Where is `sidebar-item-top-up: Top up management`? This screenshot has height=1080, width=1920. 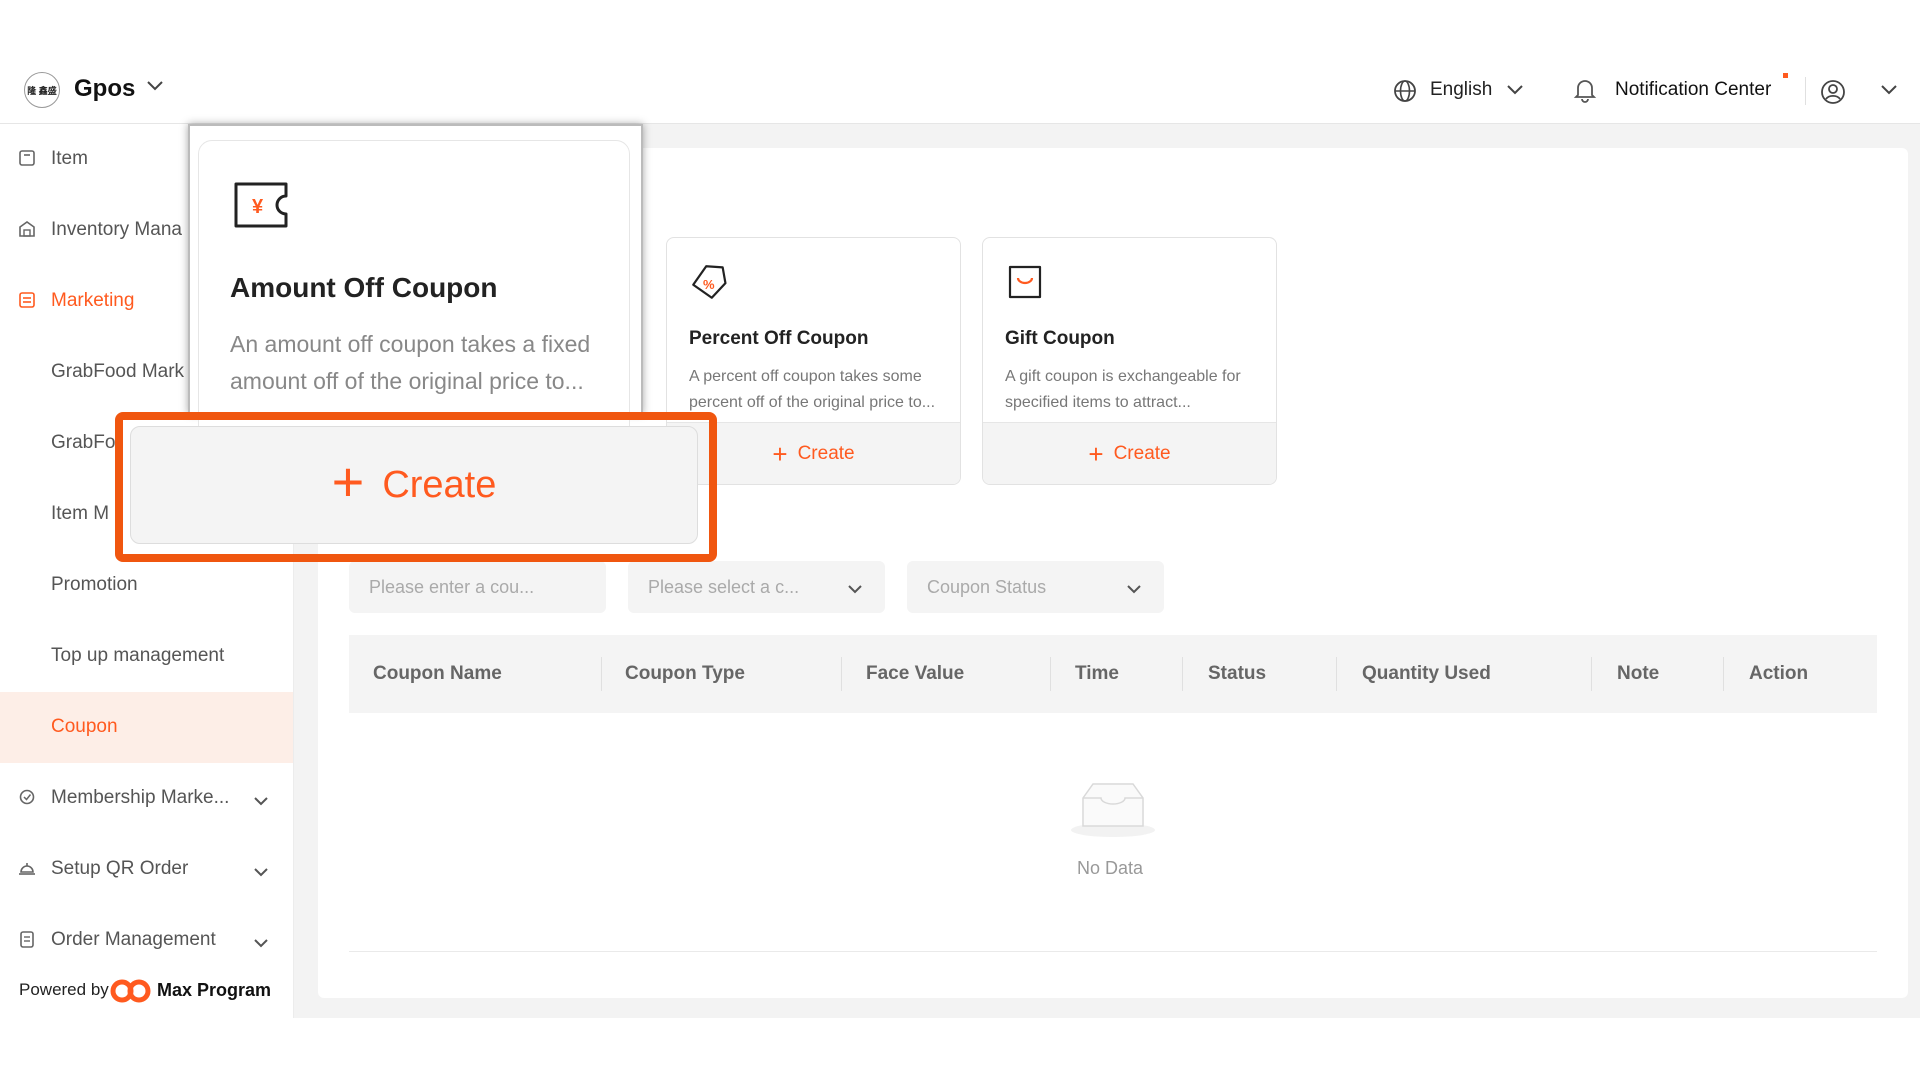 sidebar-item-top-up: Top up management is located at coordinates (146, 656).